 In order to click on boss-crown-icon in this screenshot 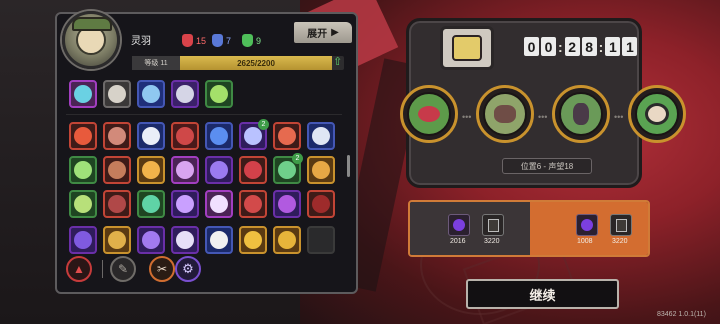, I will do `click(467, 48)`.